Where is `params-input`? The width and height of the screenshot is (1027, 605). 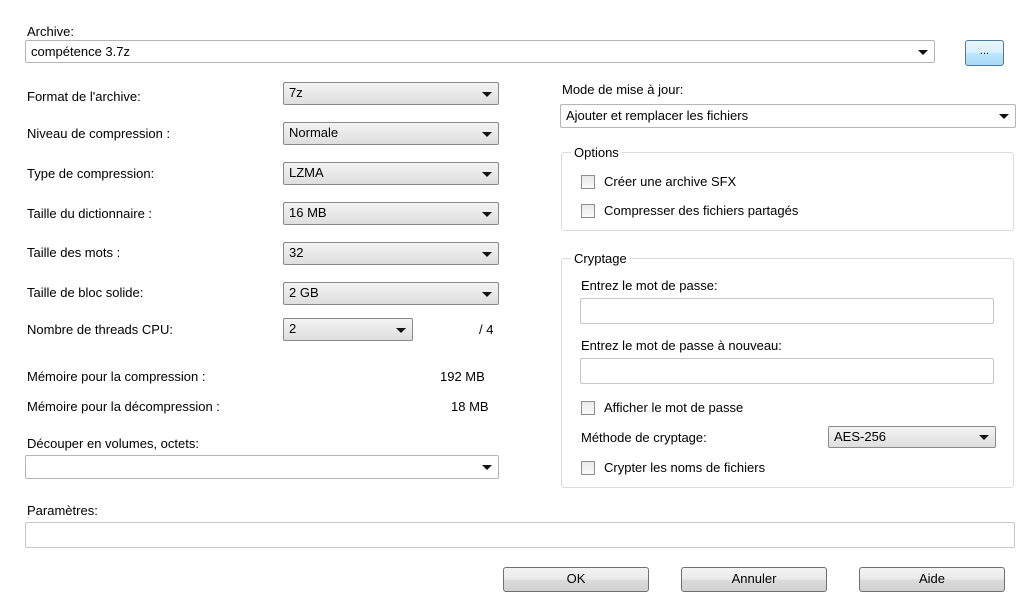
params-input is located at coordinates (520, 535).